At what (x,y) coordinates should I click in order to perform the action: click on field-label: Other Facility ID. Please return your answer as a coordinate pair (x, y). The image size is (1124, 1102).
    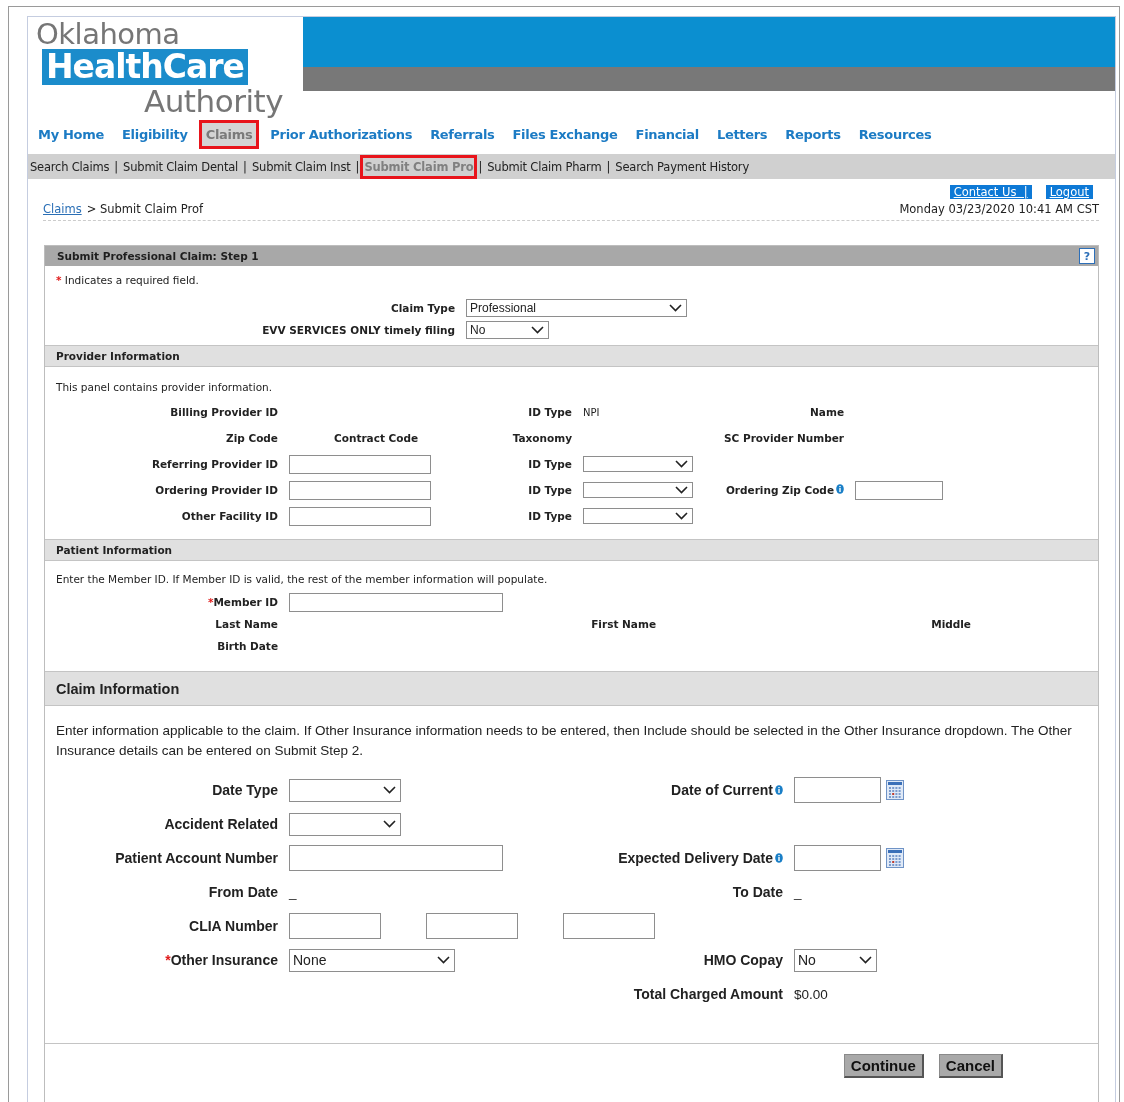
    Looking at the image, I should click on (229, 516).